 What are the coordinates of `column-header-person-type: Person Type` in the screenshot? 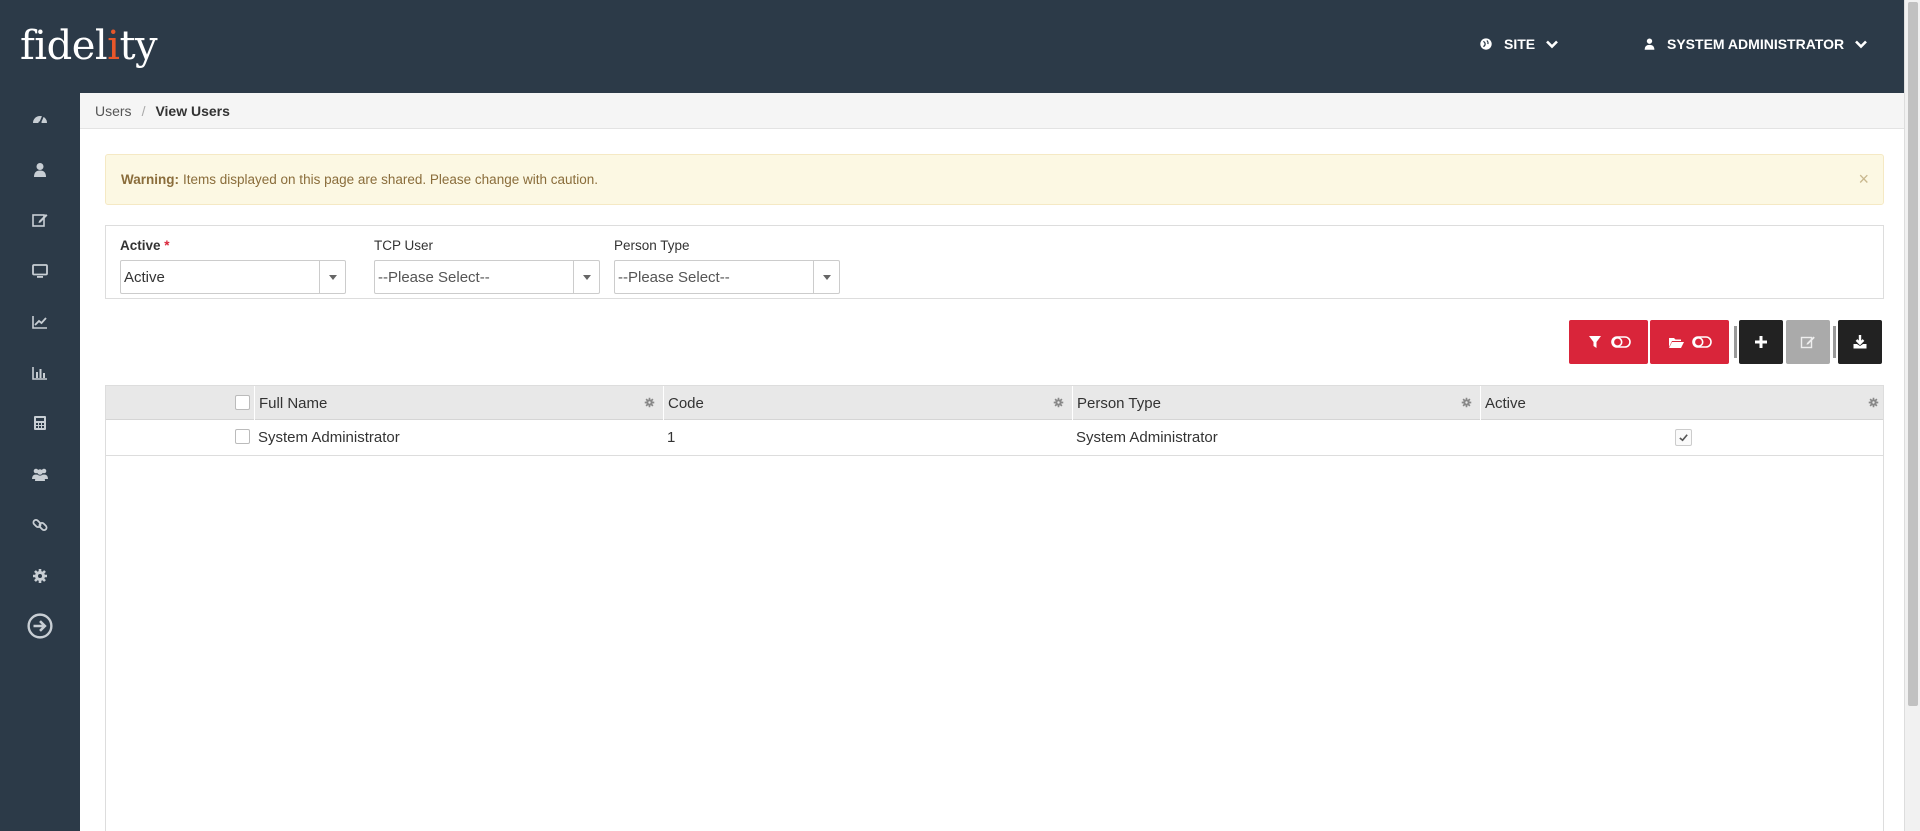 It's located at (1275, 403).